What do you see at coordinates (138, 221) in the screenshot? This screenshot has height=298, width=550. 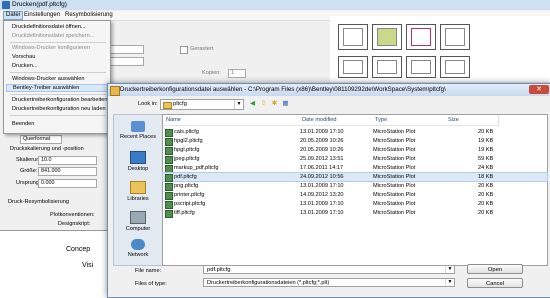 I see `place-computer: Computer` at bounding box center [138, 221].